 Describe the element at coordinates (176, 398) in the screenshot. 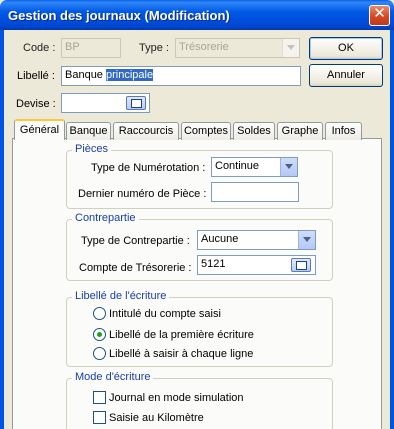

I see `checkbox-mode-simulation-label: Journal en mode simulation` at that location.